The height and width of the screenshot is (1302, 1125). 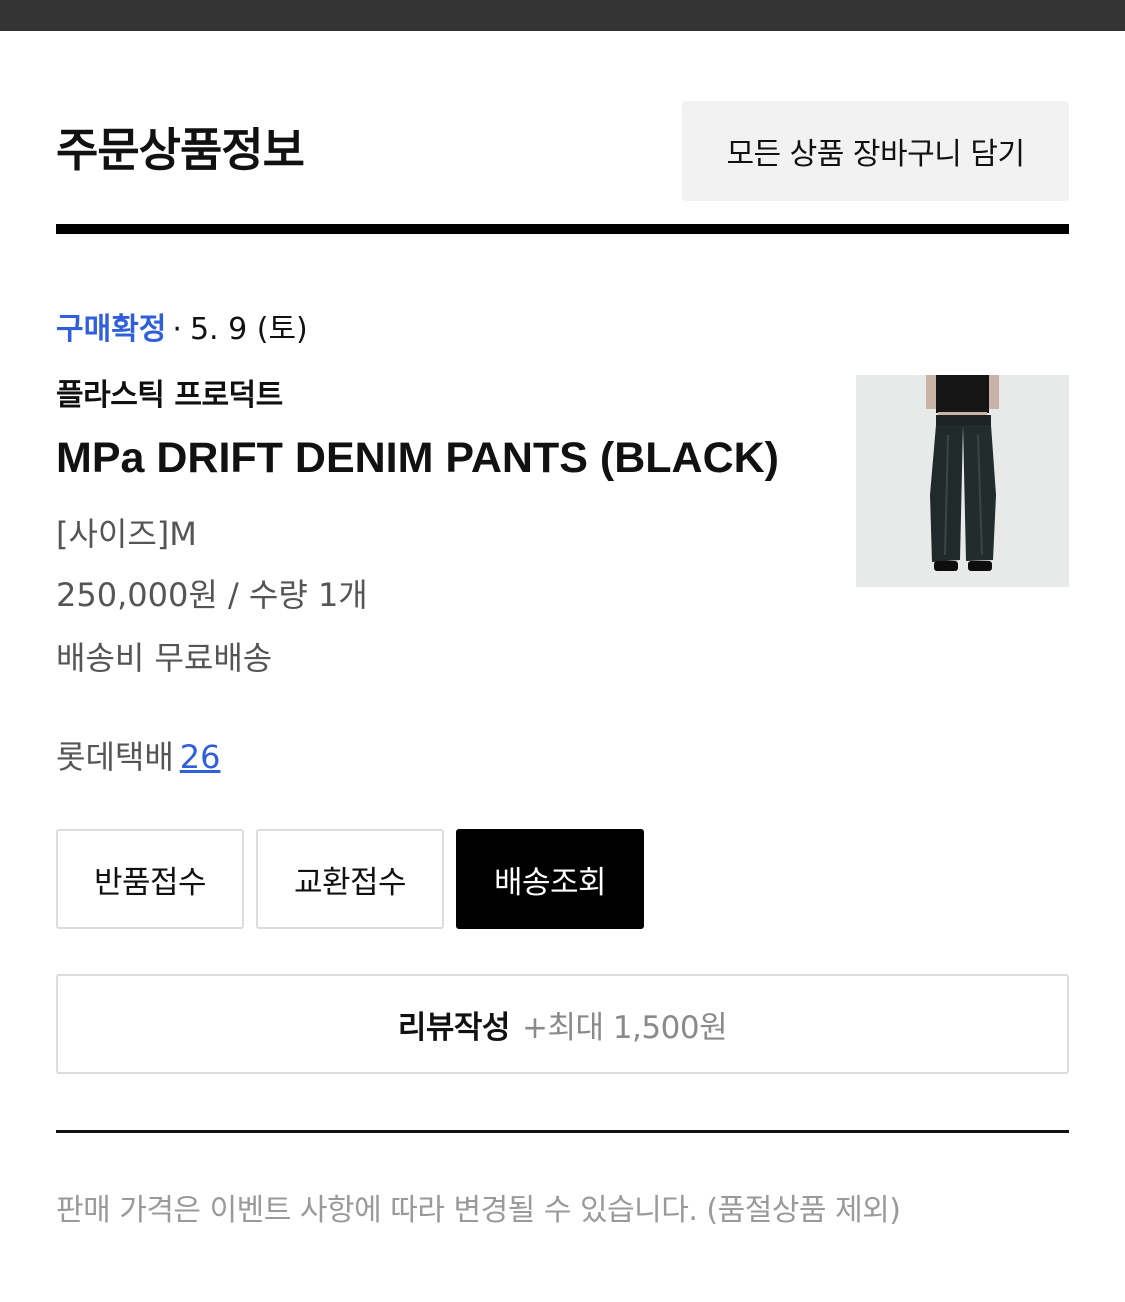 What do you see at coordinates (248, 329) in the screenshot?
I see `order-date: 5. 9 (토)` at bounding box center [248, 329].